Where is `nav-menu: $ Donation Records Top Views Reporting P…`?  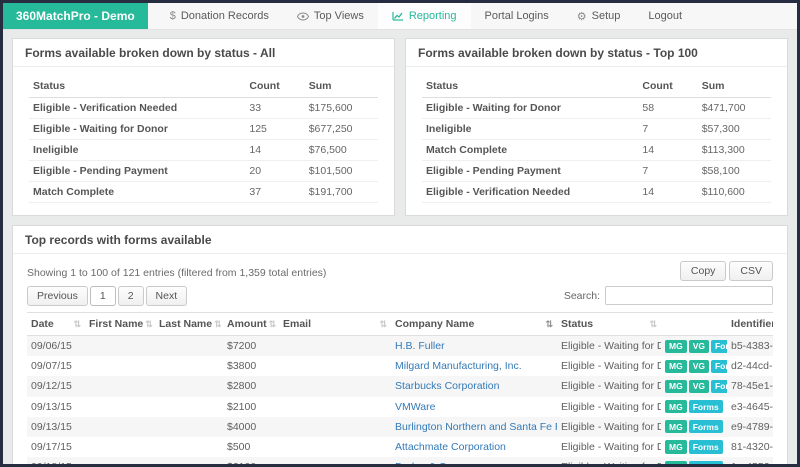 nav-menu: $ Donation Records Top Views Reporting P… is located at coordinates (426, 16).